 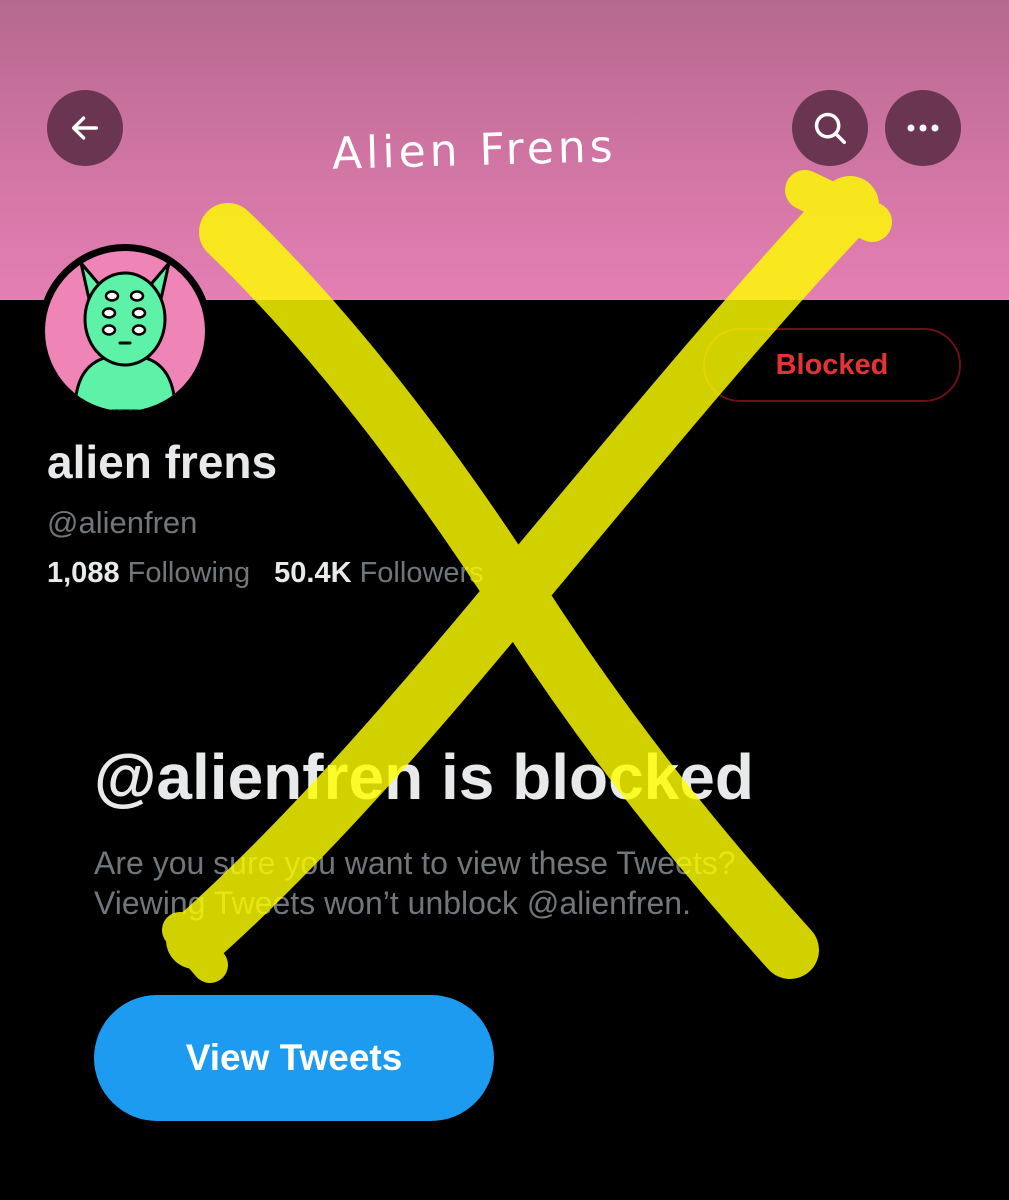 I want to click on alien-avatar-image, so click(x=125, y=331).